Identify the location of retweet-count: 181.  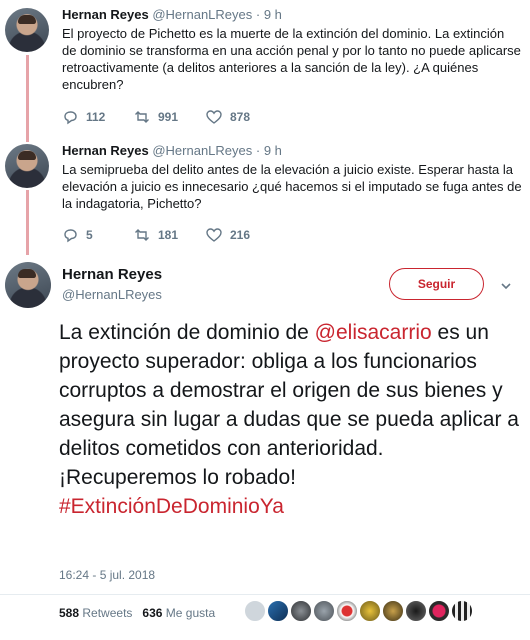
(168, 235).